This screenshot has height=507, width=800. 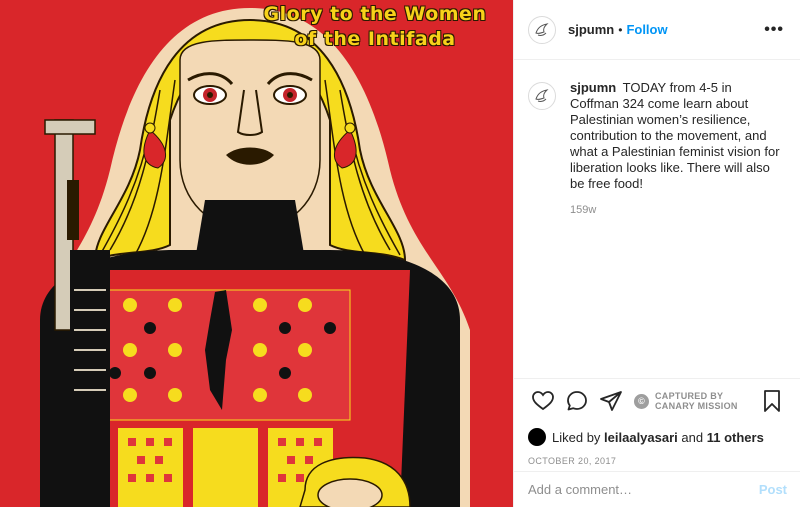 I want to click on share-button, so click(x=611, y=401).